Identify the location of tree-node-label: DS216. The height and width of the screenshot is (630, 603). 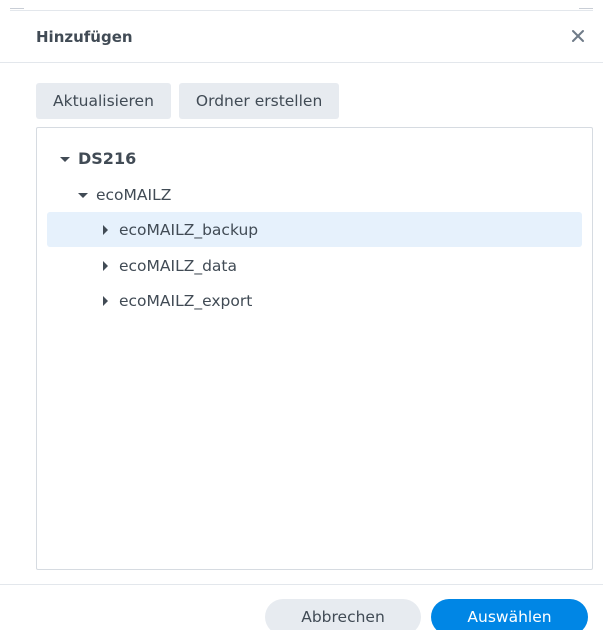
(107, 158).